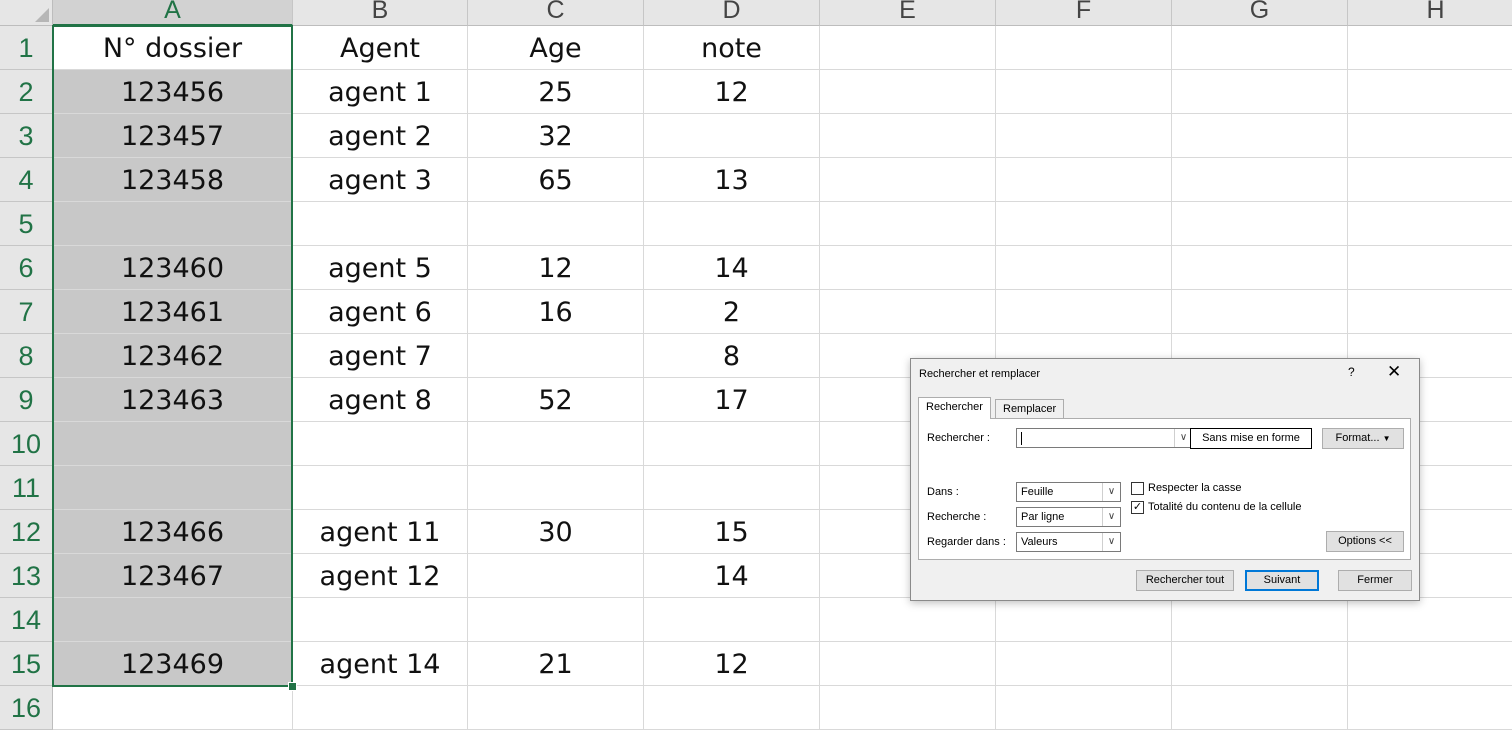  Describe the element at coordinates (173, 532) in the screenshot. I see `cell-a12: 123466` at that location.